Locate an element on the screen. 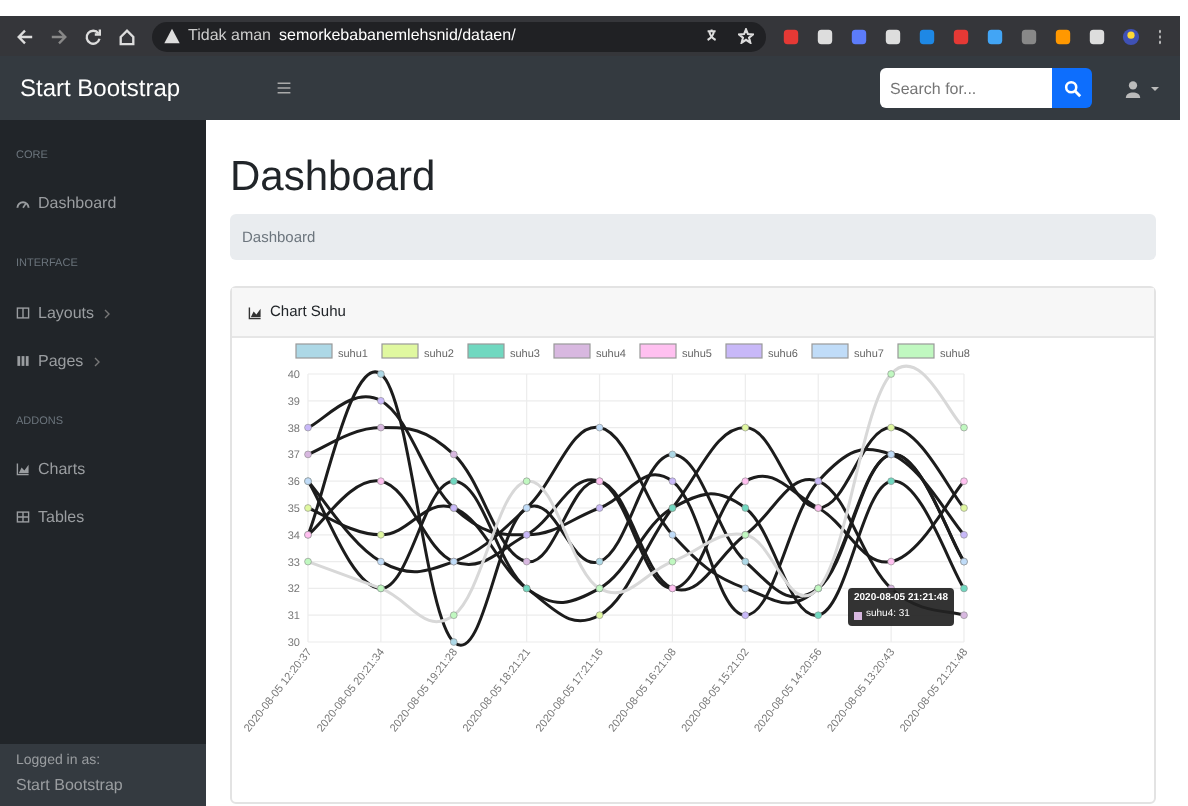 The width and height of the screenshot is (1188, 806). security-label: Tidak aman is located at coordinates (229, 36).